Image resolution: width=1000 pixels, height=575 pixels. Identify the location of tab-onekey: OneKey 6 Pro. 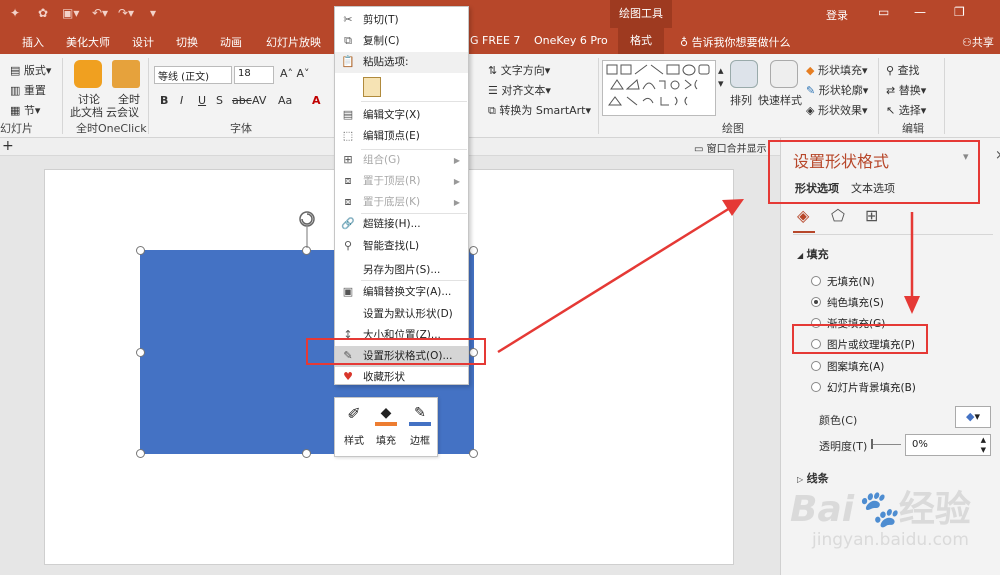
(571, 40).